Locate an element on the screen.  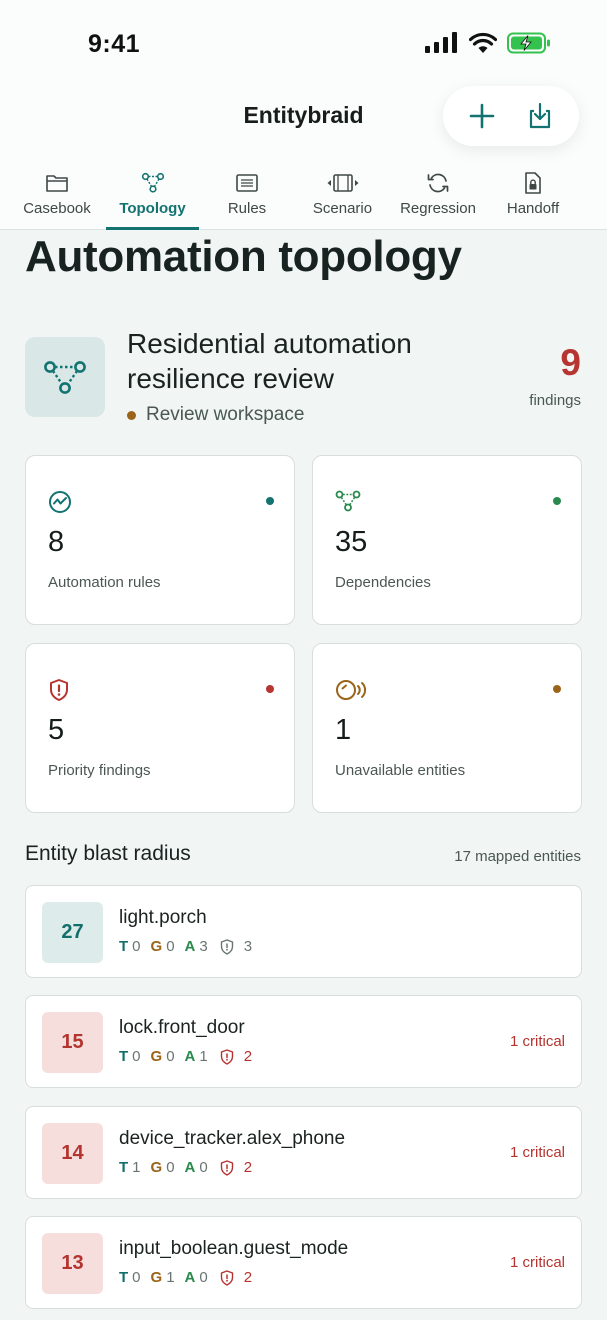
impact-score: 14 is located at coordinates (72, 1153).